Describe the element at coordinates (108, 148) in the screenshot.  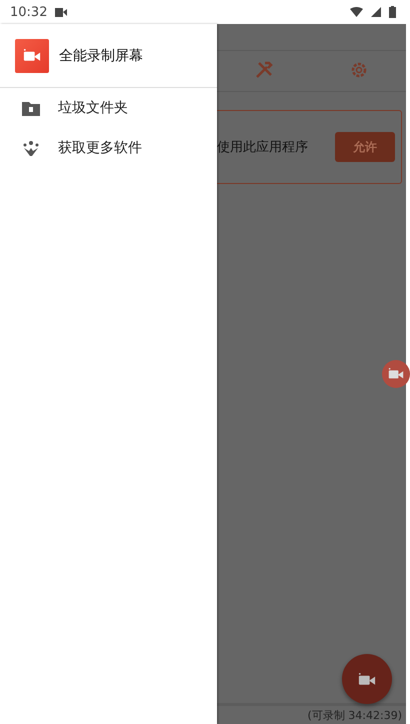
I see `drawer-item: 获取更多软件` at that location.